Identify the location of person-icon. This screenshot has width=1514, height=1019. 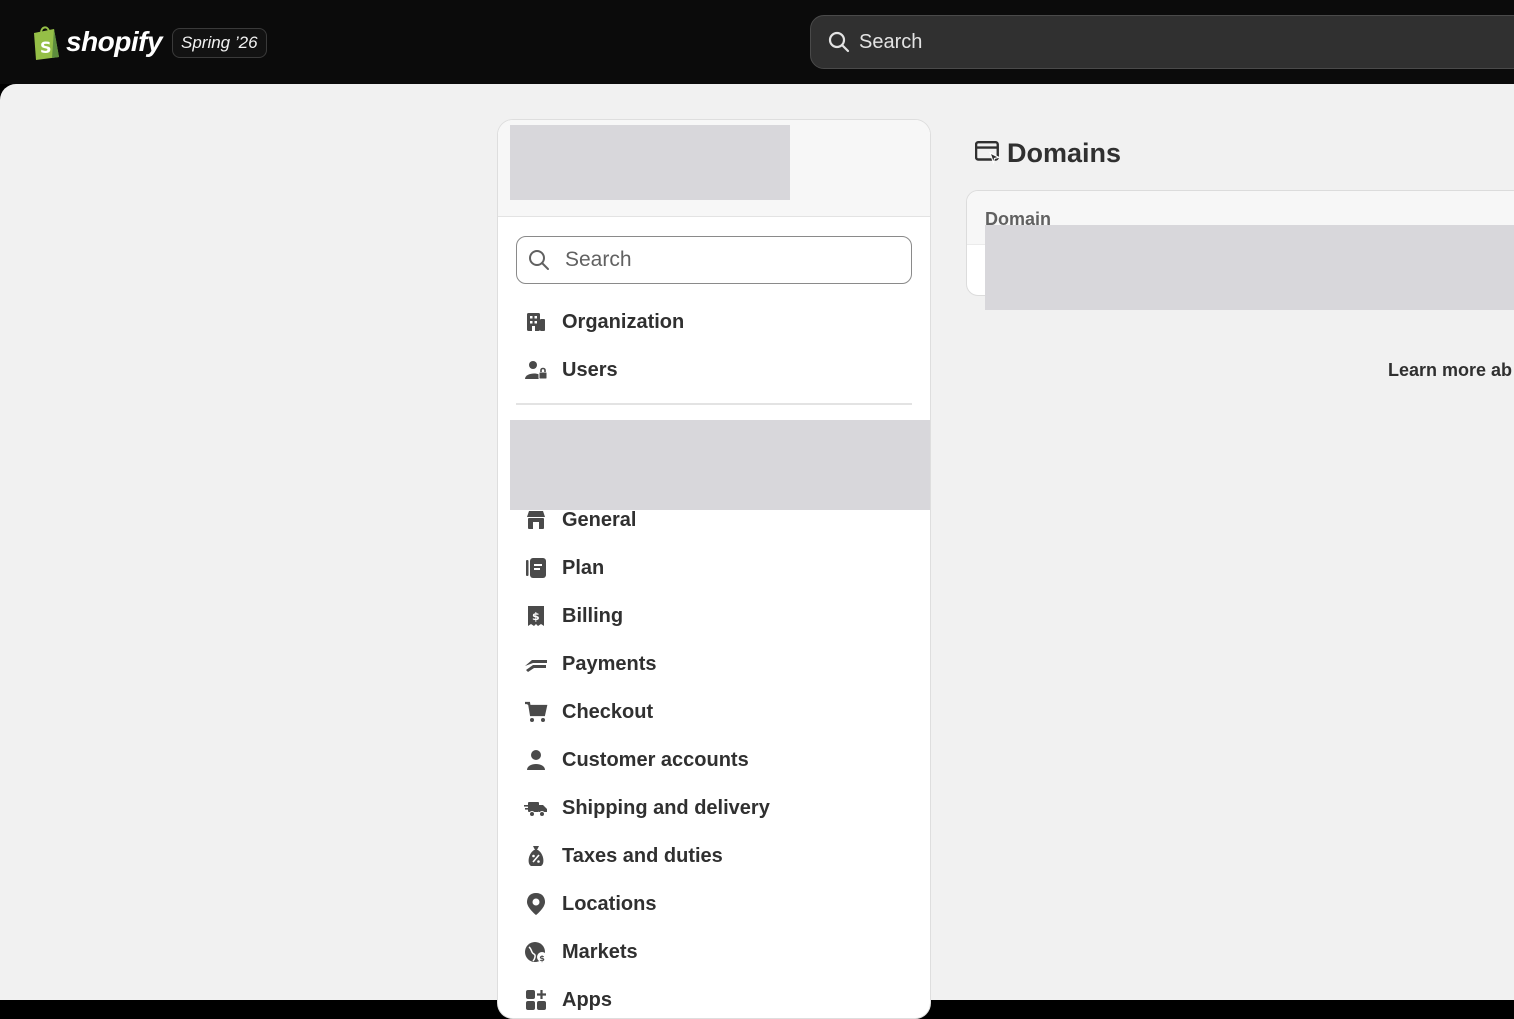
(536, 760).